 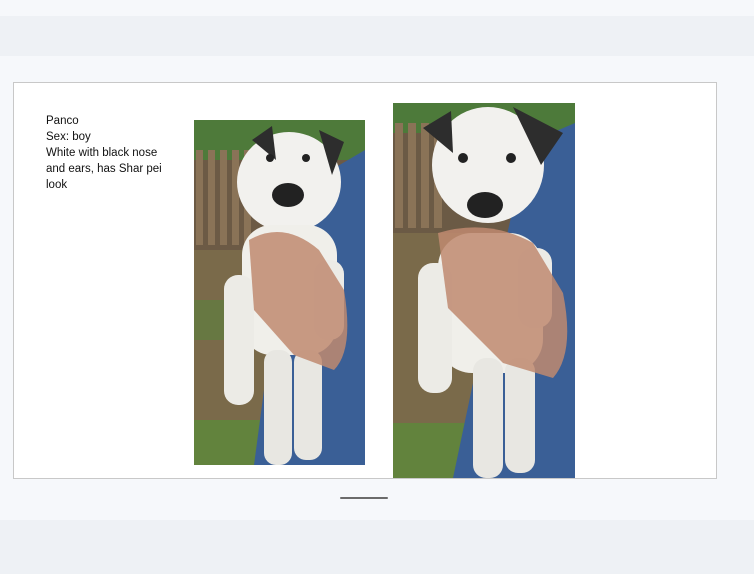 I want to click on top-toolbar-band, so click(x=377, y=36).